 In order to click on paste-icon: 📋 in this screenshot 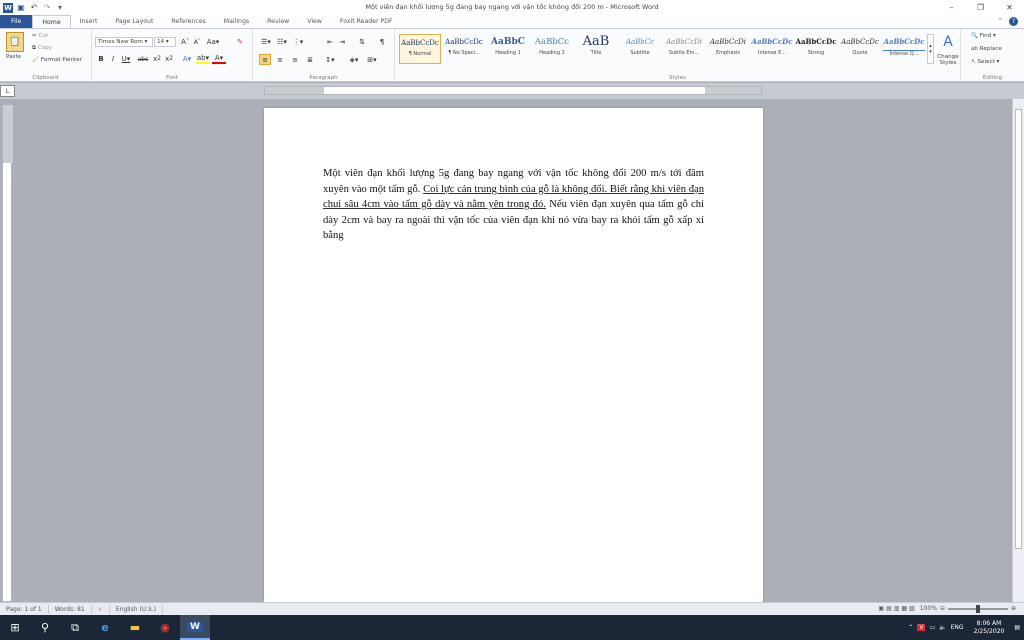, I will do `click(15, 42)`.